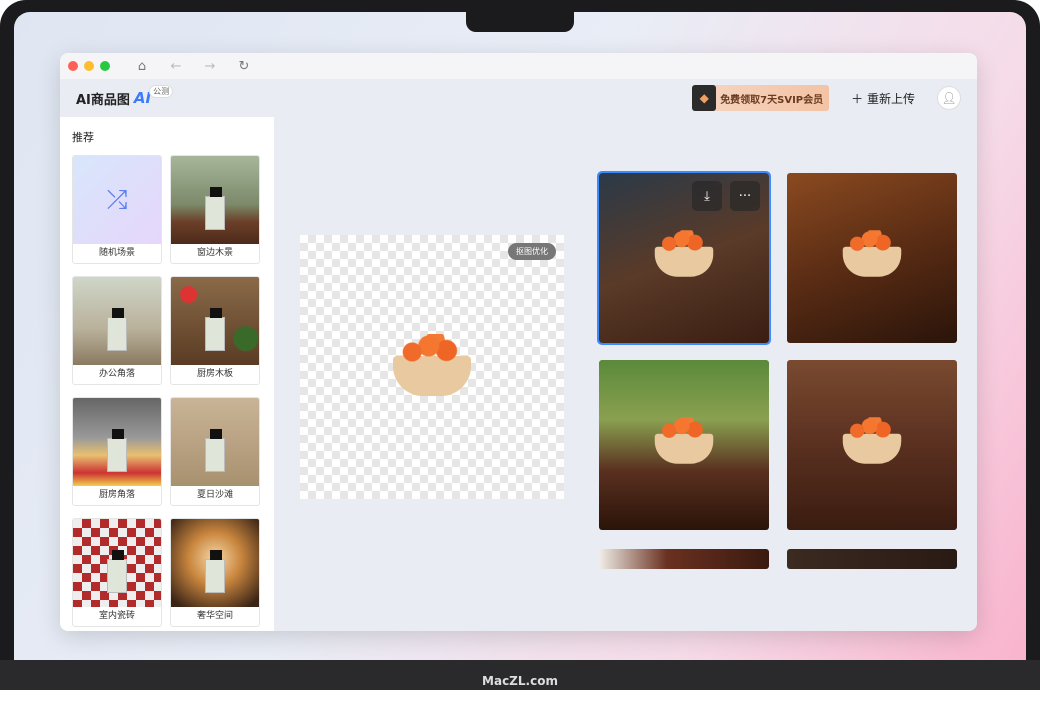  What do you see at coordinates (116, 374) in the screenshot?
I see `scene-label: 办公角落` at bounding box center [116, 374].